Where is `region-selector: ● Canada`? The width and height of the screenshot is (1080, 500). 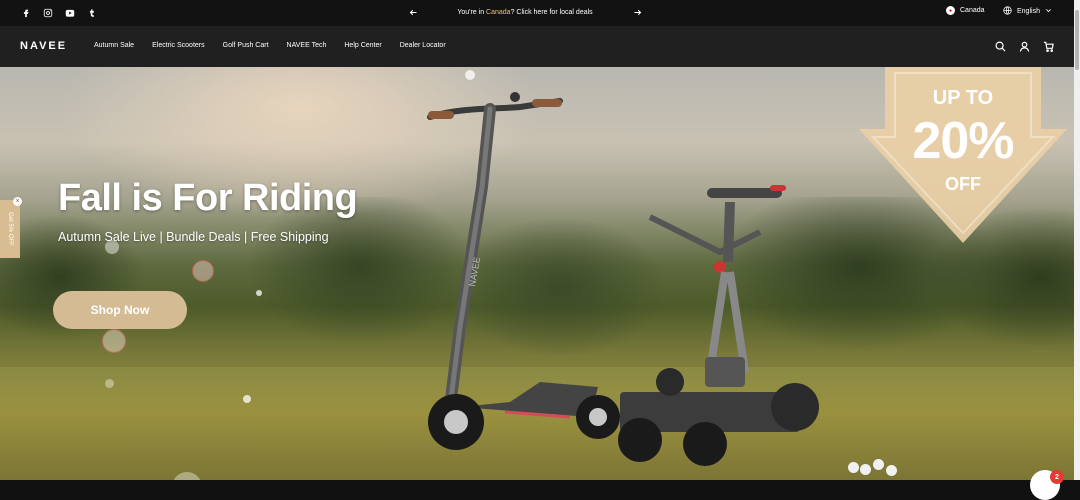
region-selector: ● Canada is located at coordinates (965, 10).